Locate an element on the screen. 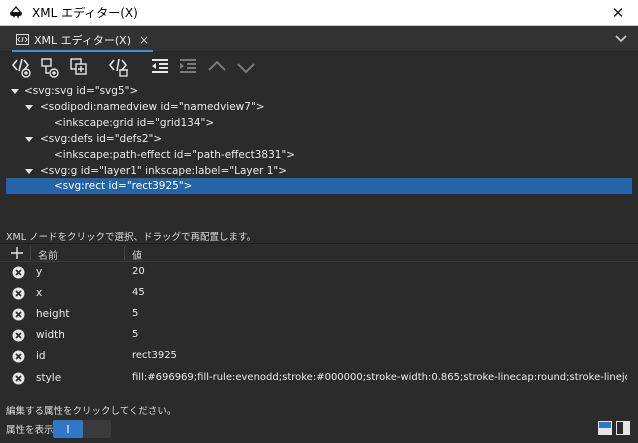  tree-node-namedview: <sodipodi:namedview id="namedview7"> is located at coordinates (319, 107).